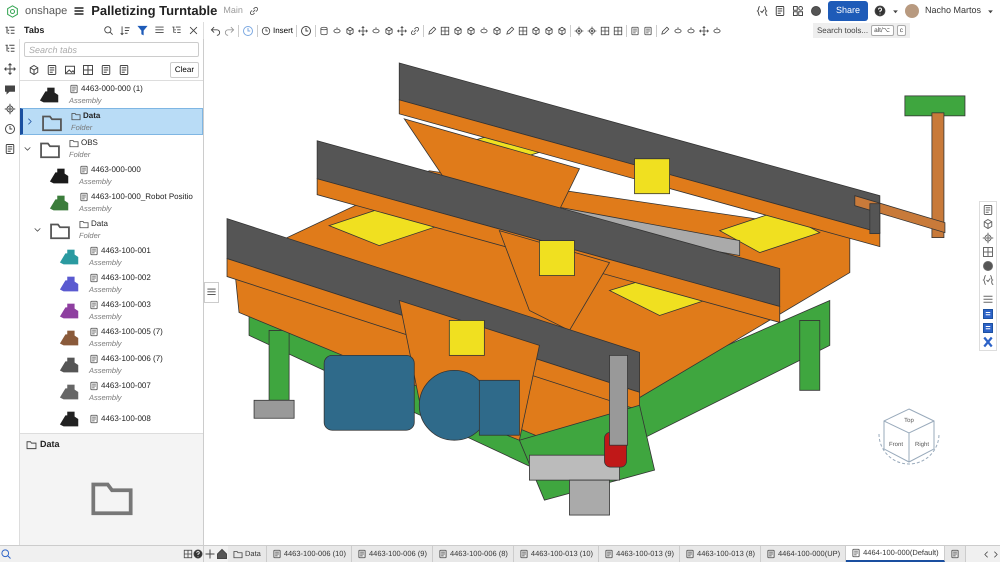 The image size is (1000, 562). I want to click on clock-icon, so click(306, 30).